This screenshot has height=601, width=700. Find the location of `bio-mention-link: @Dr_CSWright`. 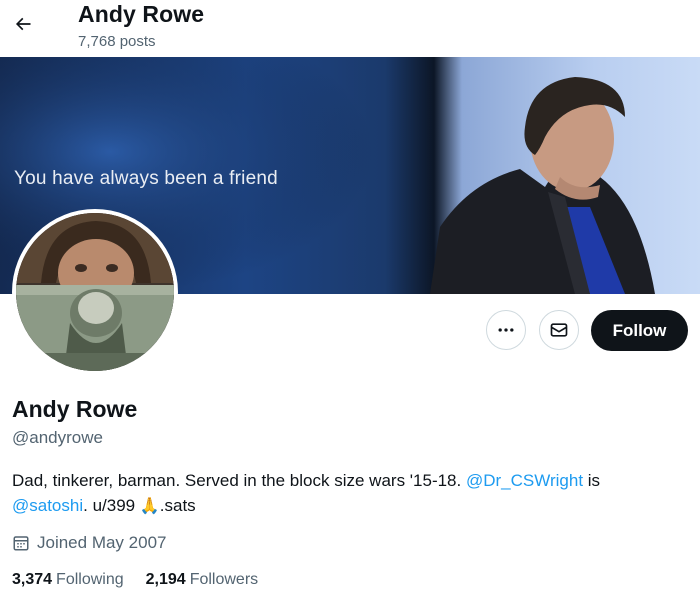

bio-mention-link: @Dr_CSWright is located at coordinates (524, 480).